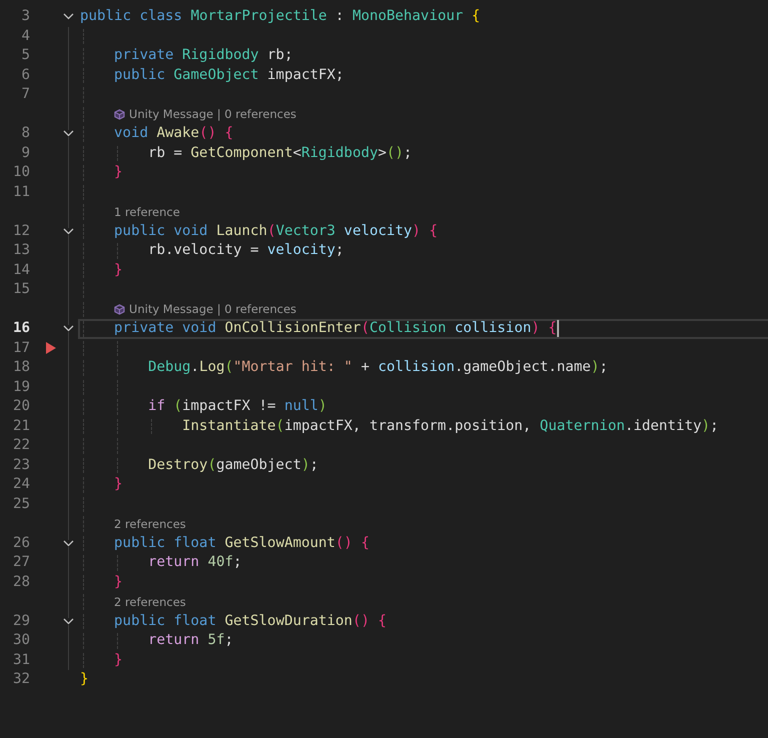 This screenshot has width=768, height=738. I want to click on line-number: 6, so click(25, 75).